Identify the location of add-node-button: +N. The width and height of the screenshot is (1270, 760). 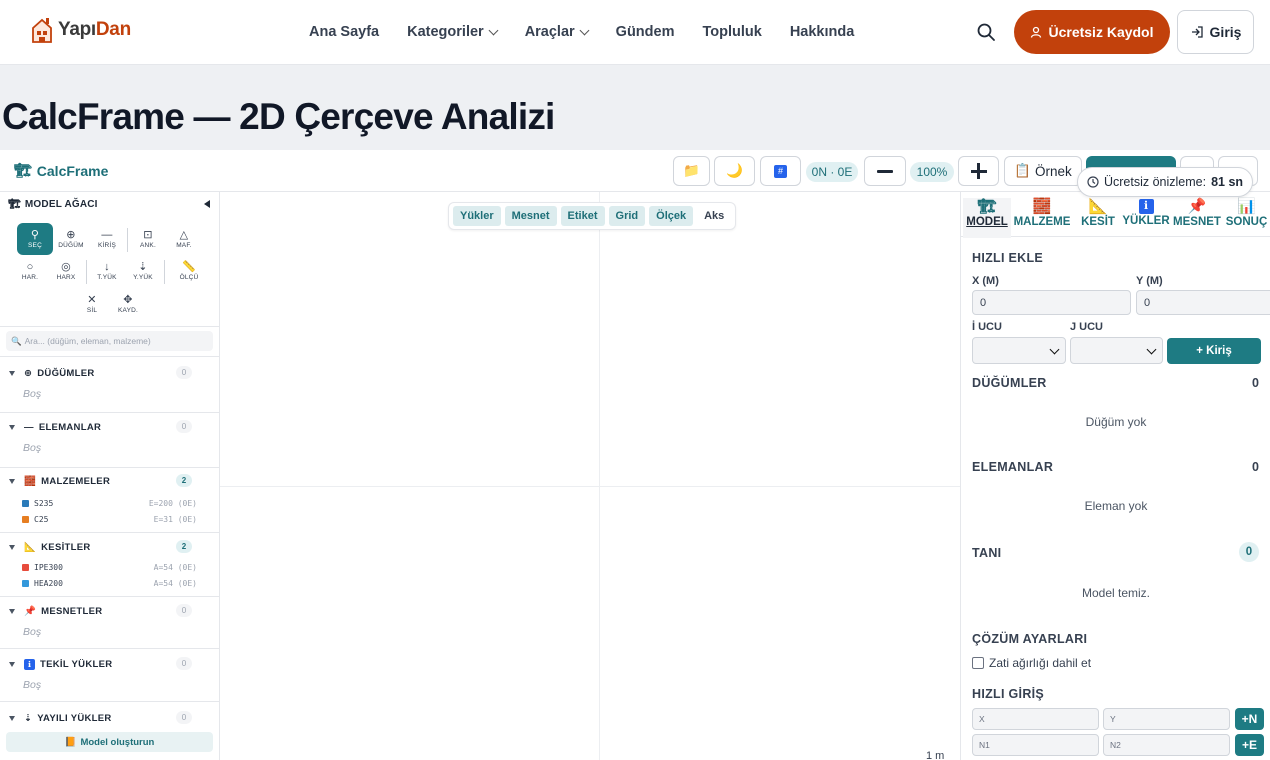
(1249, 719).